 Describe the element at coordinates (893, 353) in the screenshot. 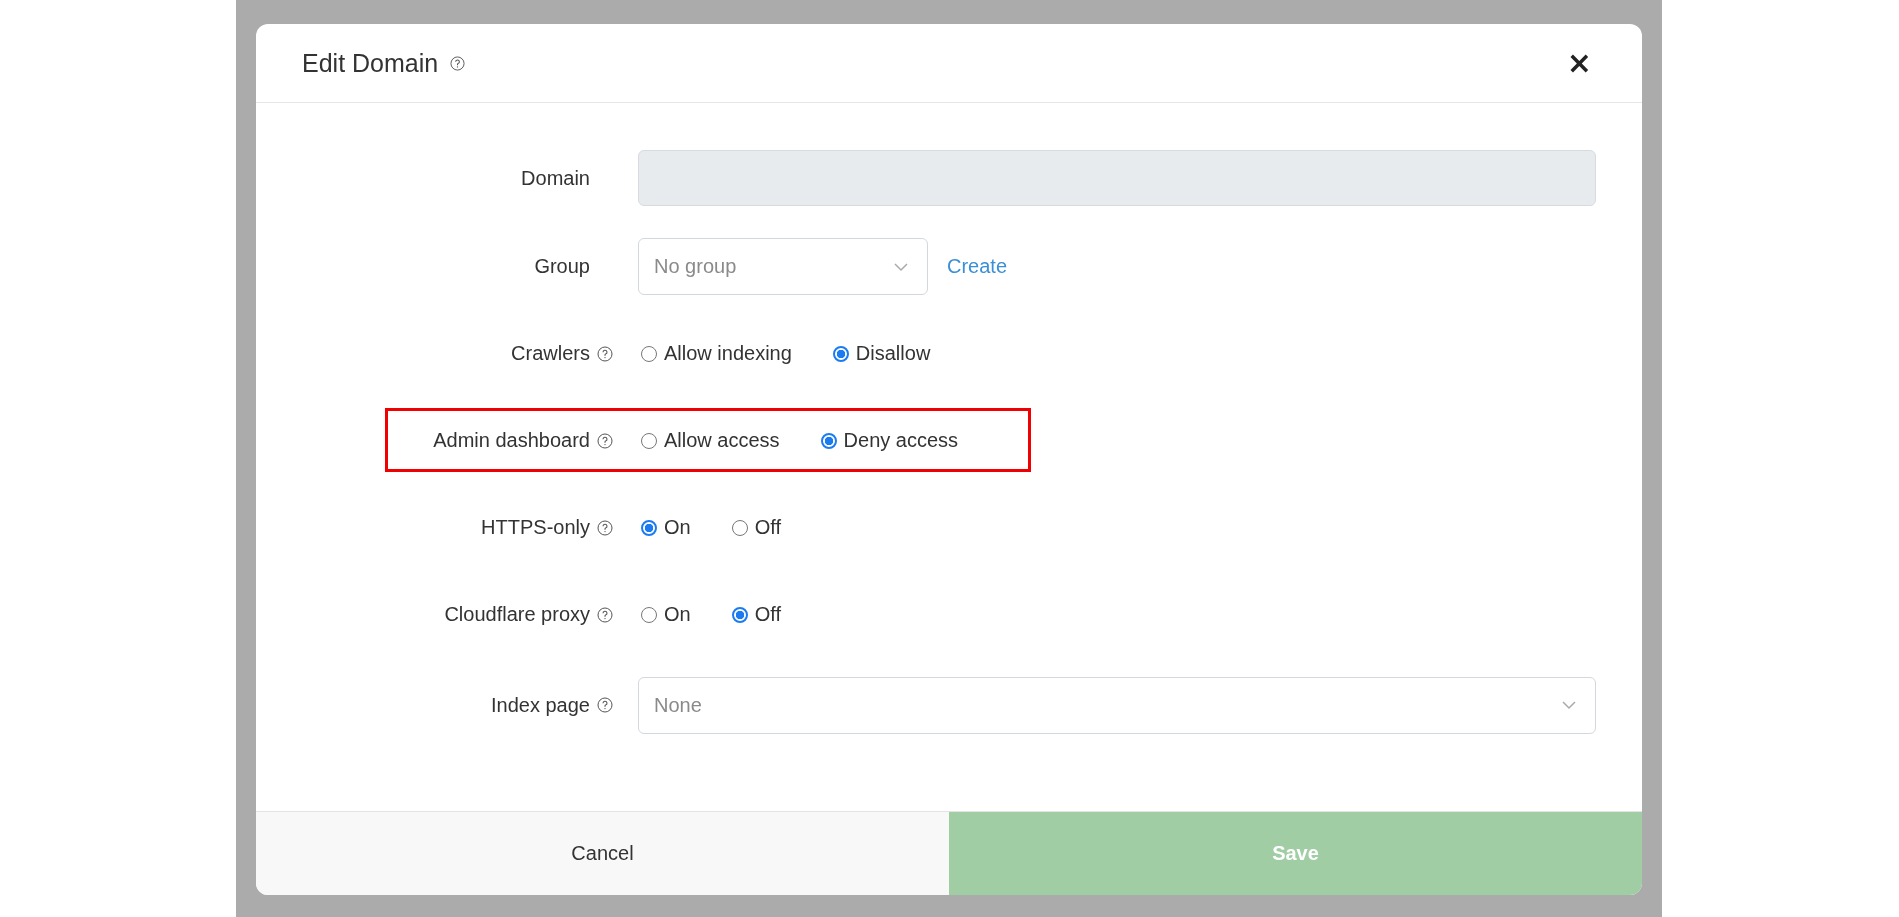

I see `option-label: Disallow` at that location.